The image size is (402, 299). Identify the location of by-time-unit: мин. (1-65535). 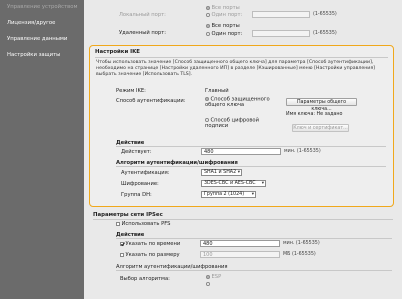
(301, 243).